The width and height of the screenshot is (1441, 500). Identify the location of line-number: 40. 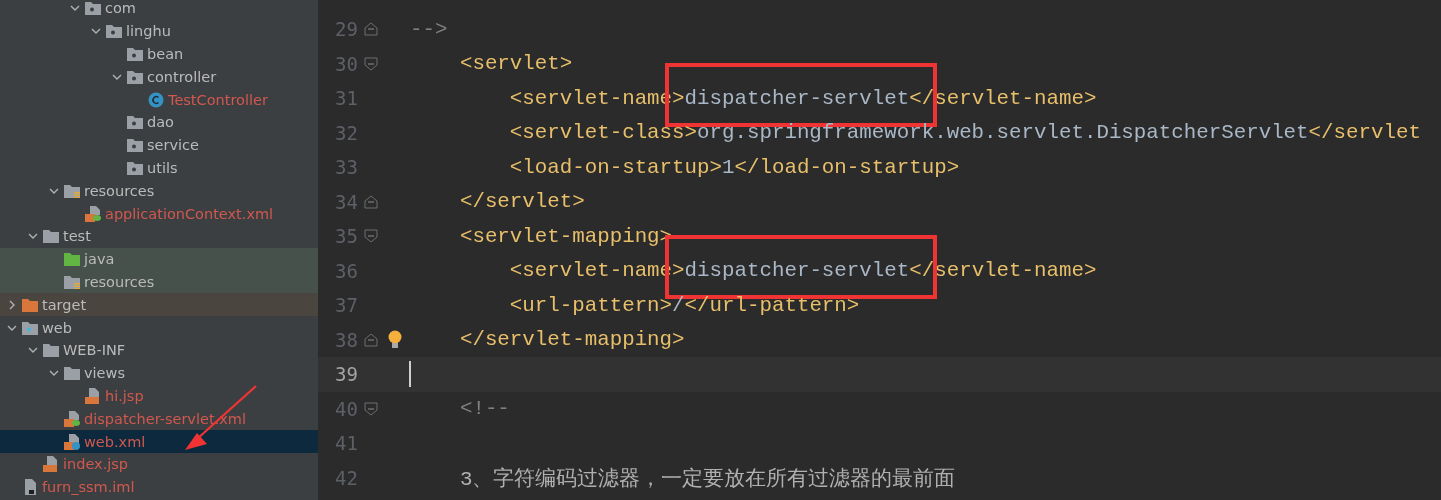
(346, 408).